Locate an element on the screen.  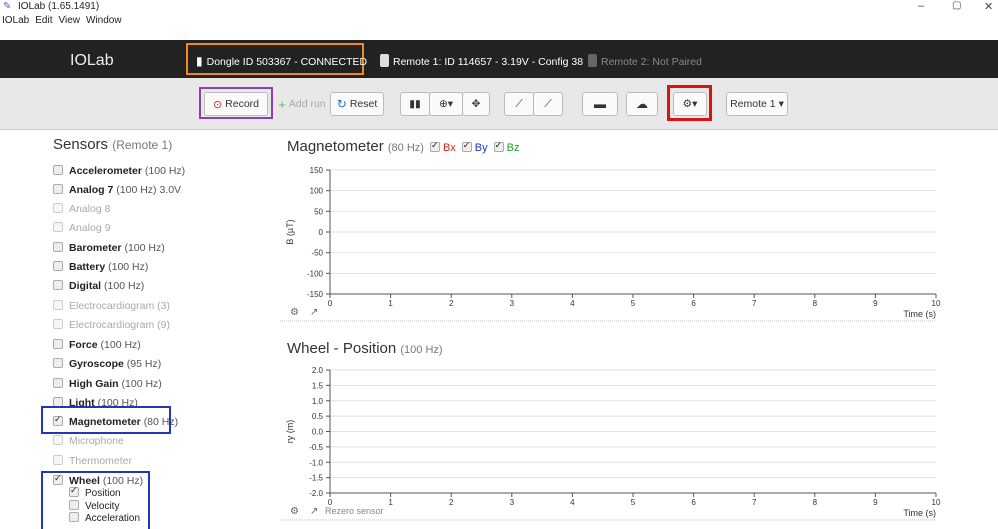
sensors-title: Sensors is located at coordinates (81, 144).